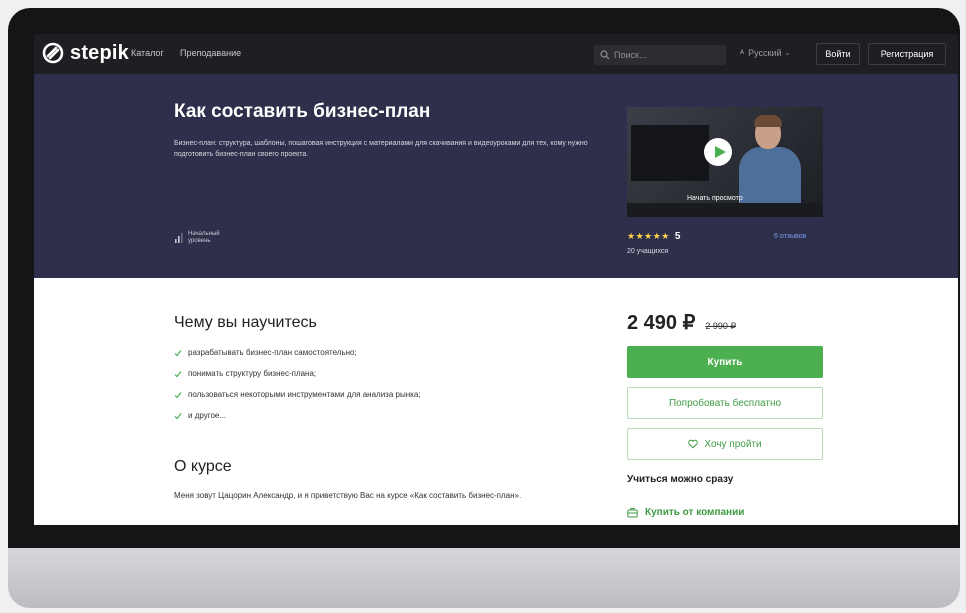  What do you see at coordinates (670, 153) in the screenshot?
I see `video-background-panel` at bounding box center [670, 153].